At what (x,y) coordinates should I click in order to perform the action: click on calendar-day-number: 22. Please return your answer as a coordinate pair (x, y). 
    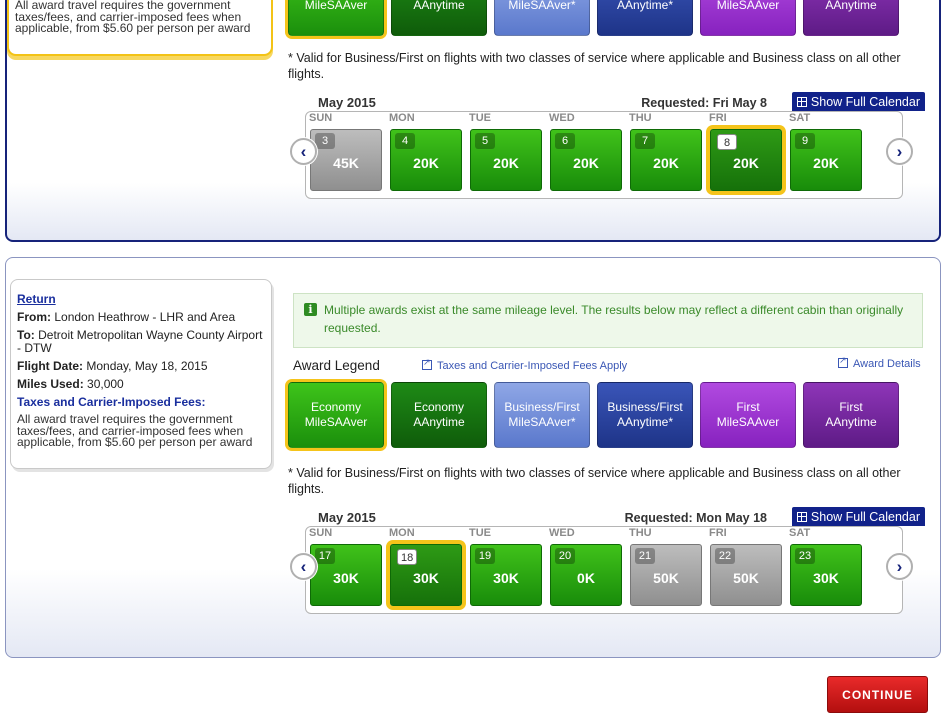
    Looking at the image, I should click on (725, 556).